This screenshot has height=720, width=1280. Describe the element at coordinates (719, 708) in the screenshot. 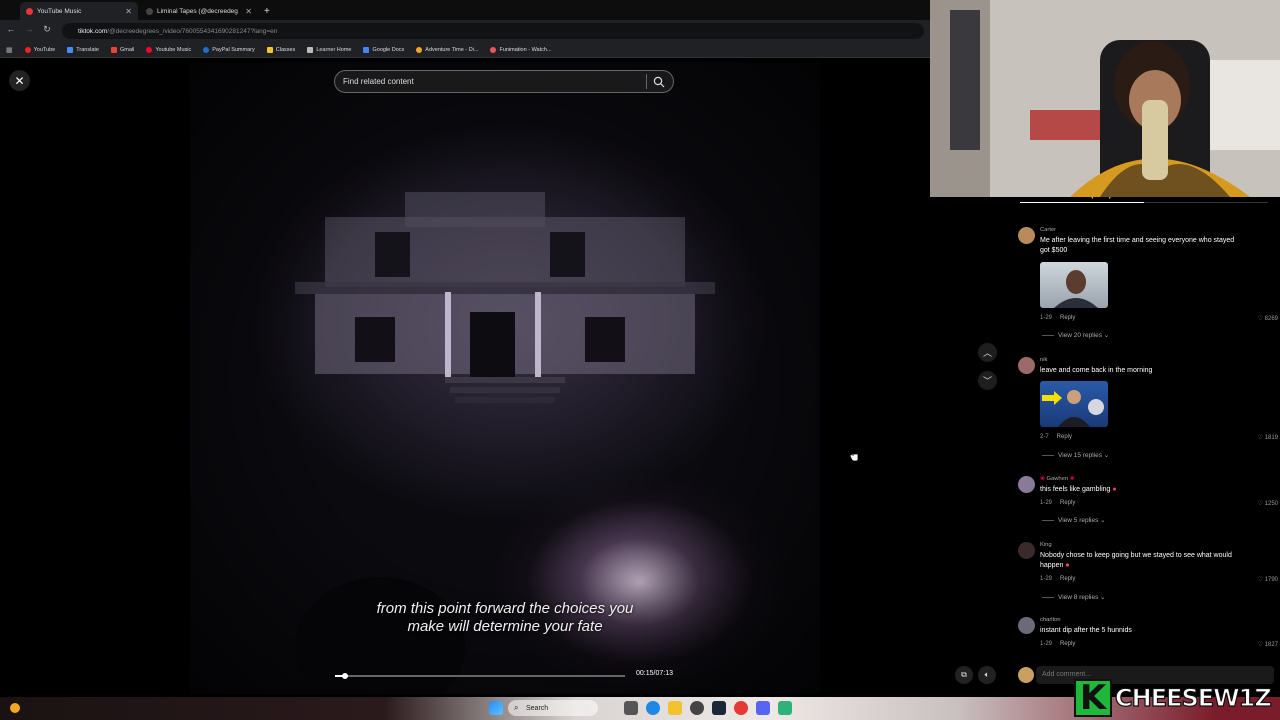

I see `steam-icon` at that location.